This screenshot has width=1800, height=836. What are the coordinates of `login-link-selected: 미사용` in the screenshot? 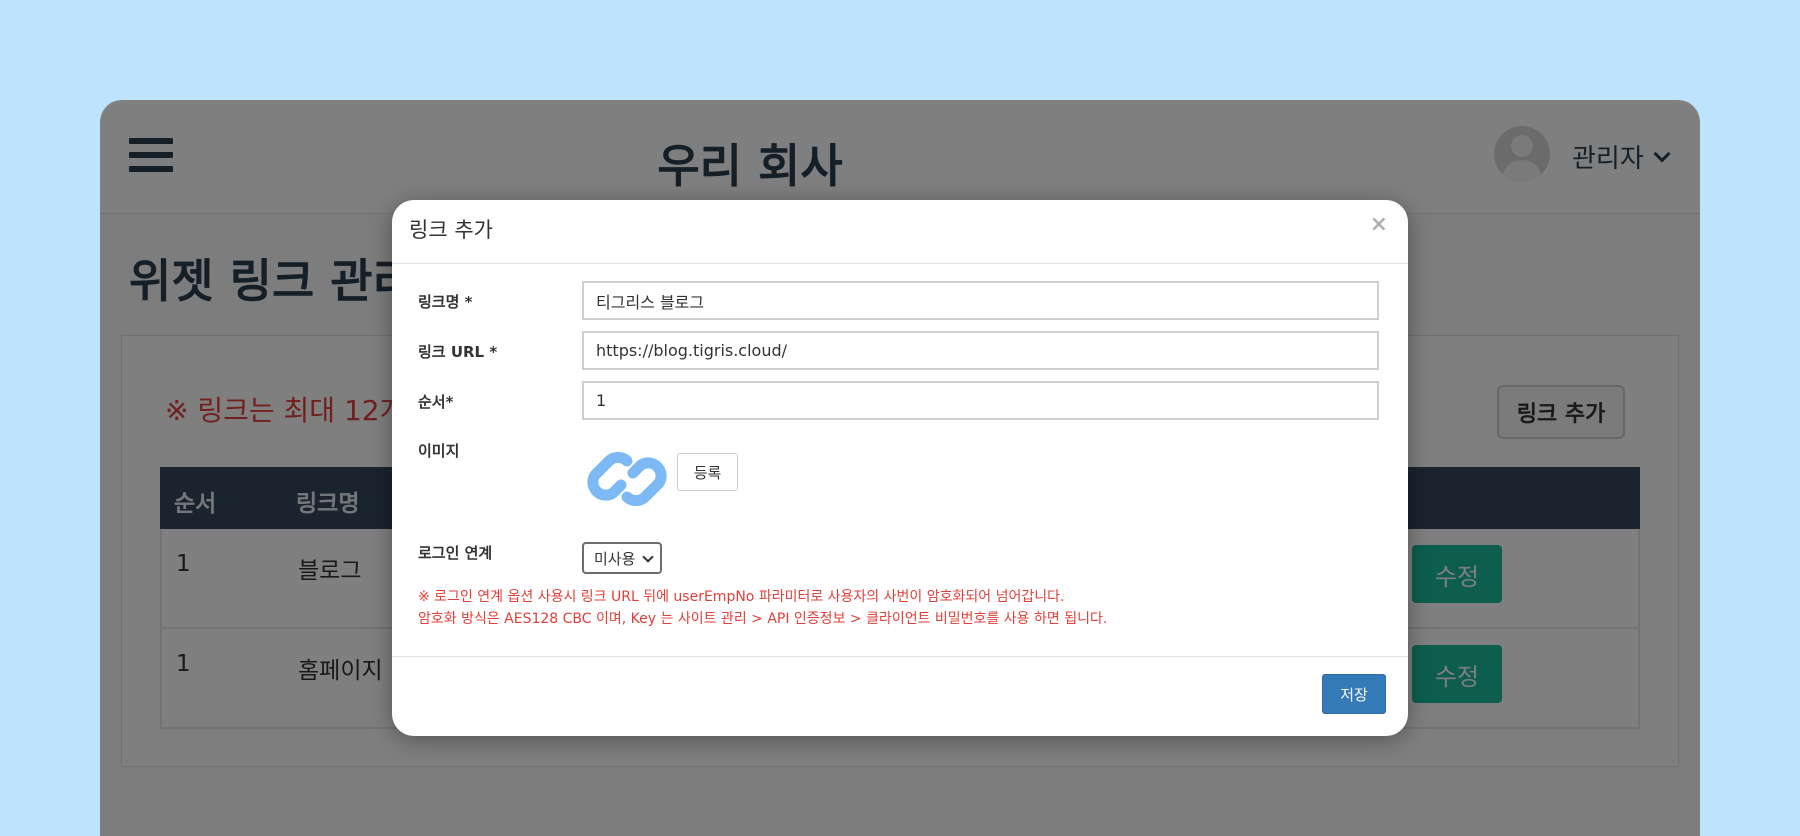 It's located at (615, 558).